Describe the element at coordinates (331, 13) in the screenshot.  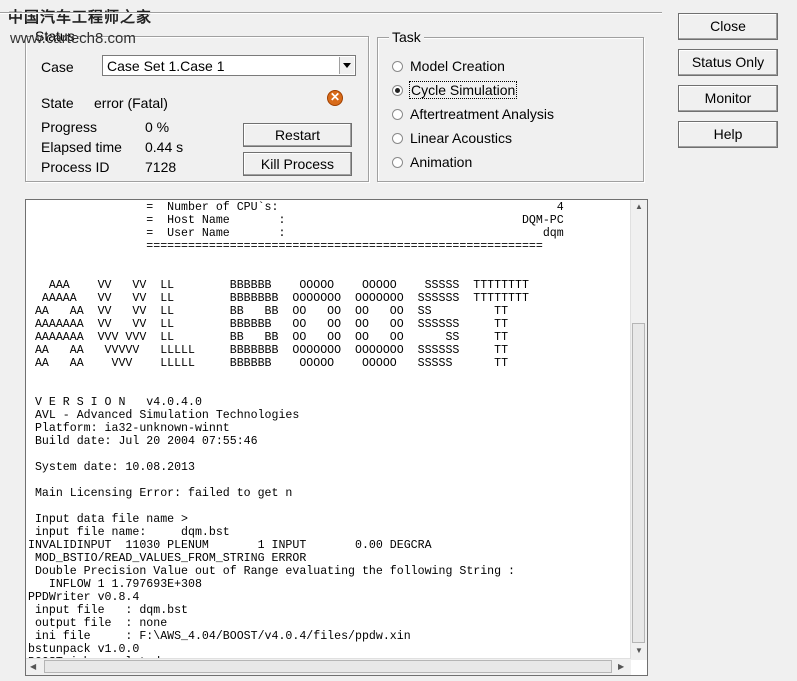
I see `top-divider` at that location.